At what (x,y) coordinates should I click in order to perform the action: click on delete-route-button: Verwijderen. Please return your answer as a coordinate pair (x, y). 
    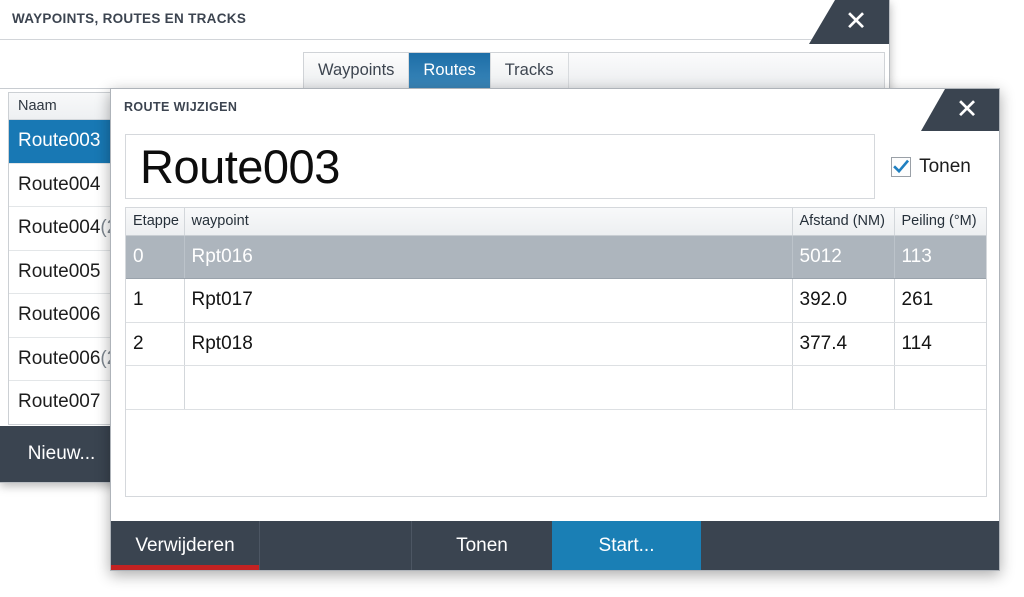
    Looking at the image, I should click on (185, 545).